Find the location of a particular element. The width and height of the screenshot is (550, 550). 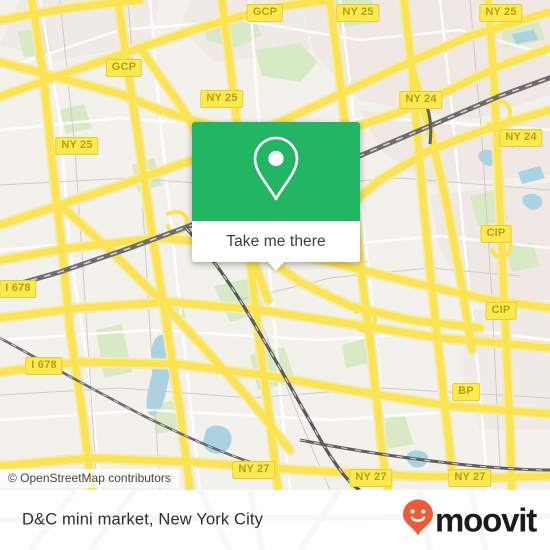

popup-pin-area is located at coordinates (276, 171).